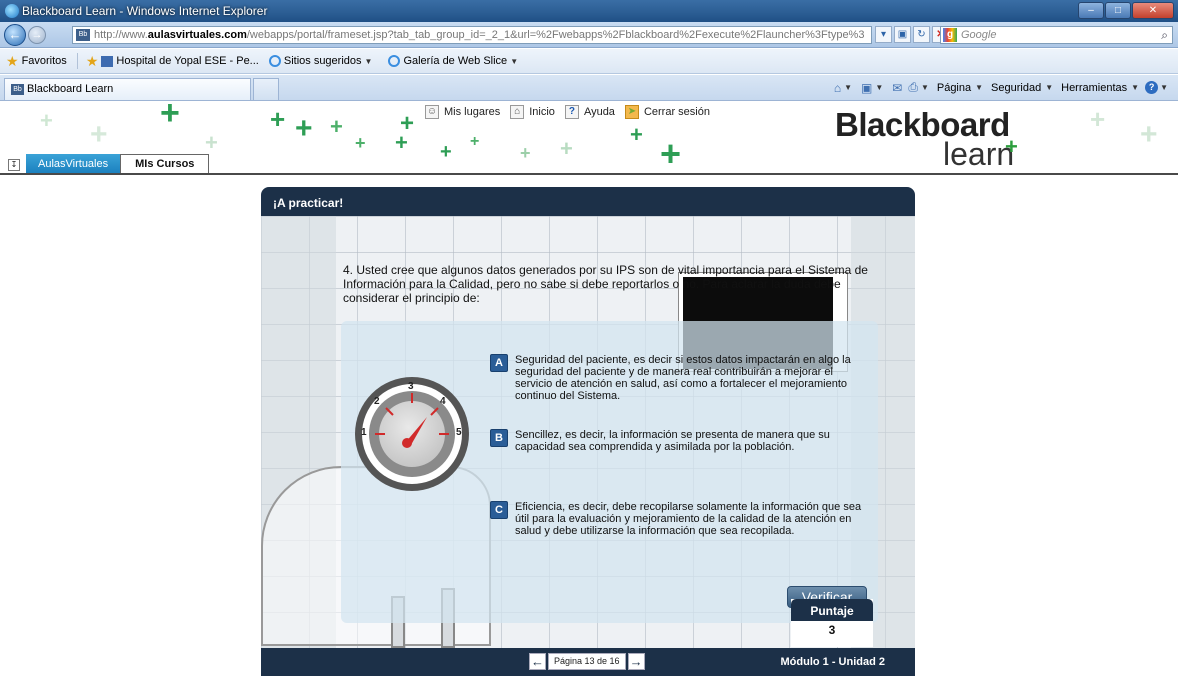  I want to click on site-icon, so click(107, 61).